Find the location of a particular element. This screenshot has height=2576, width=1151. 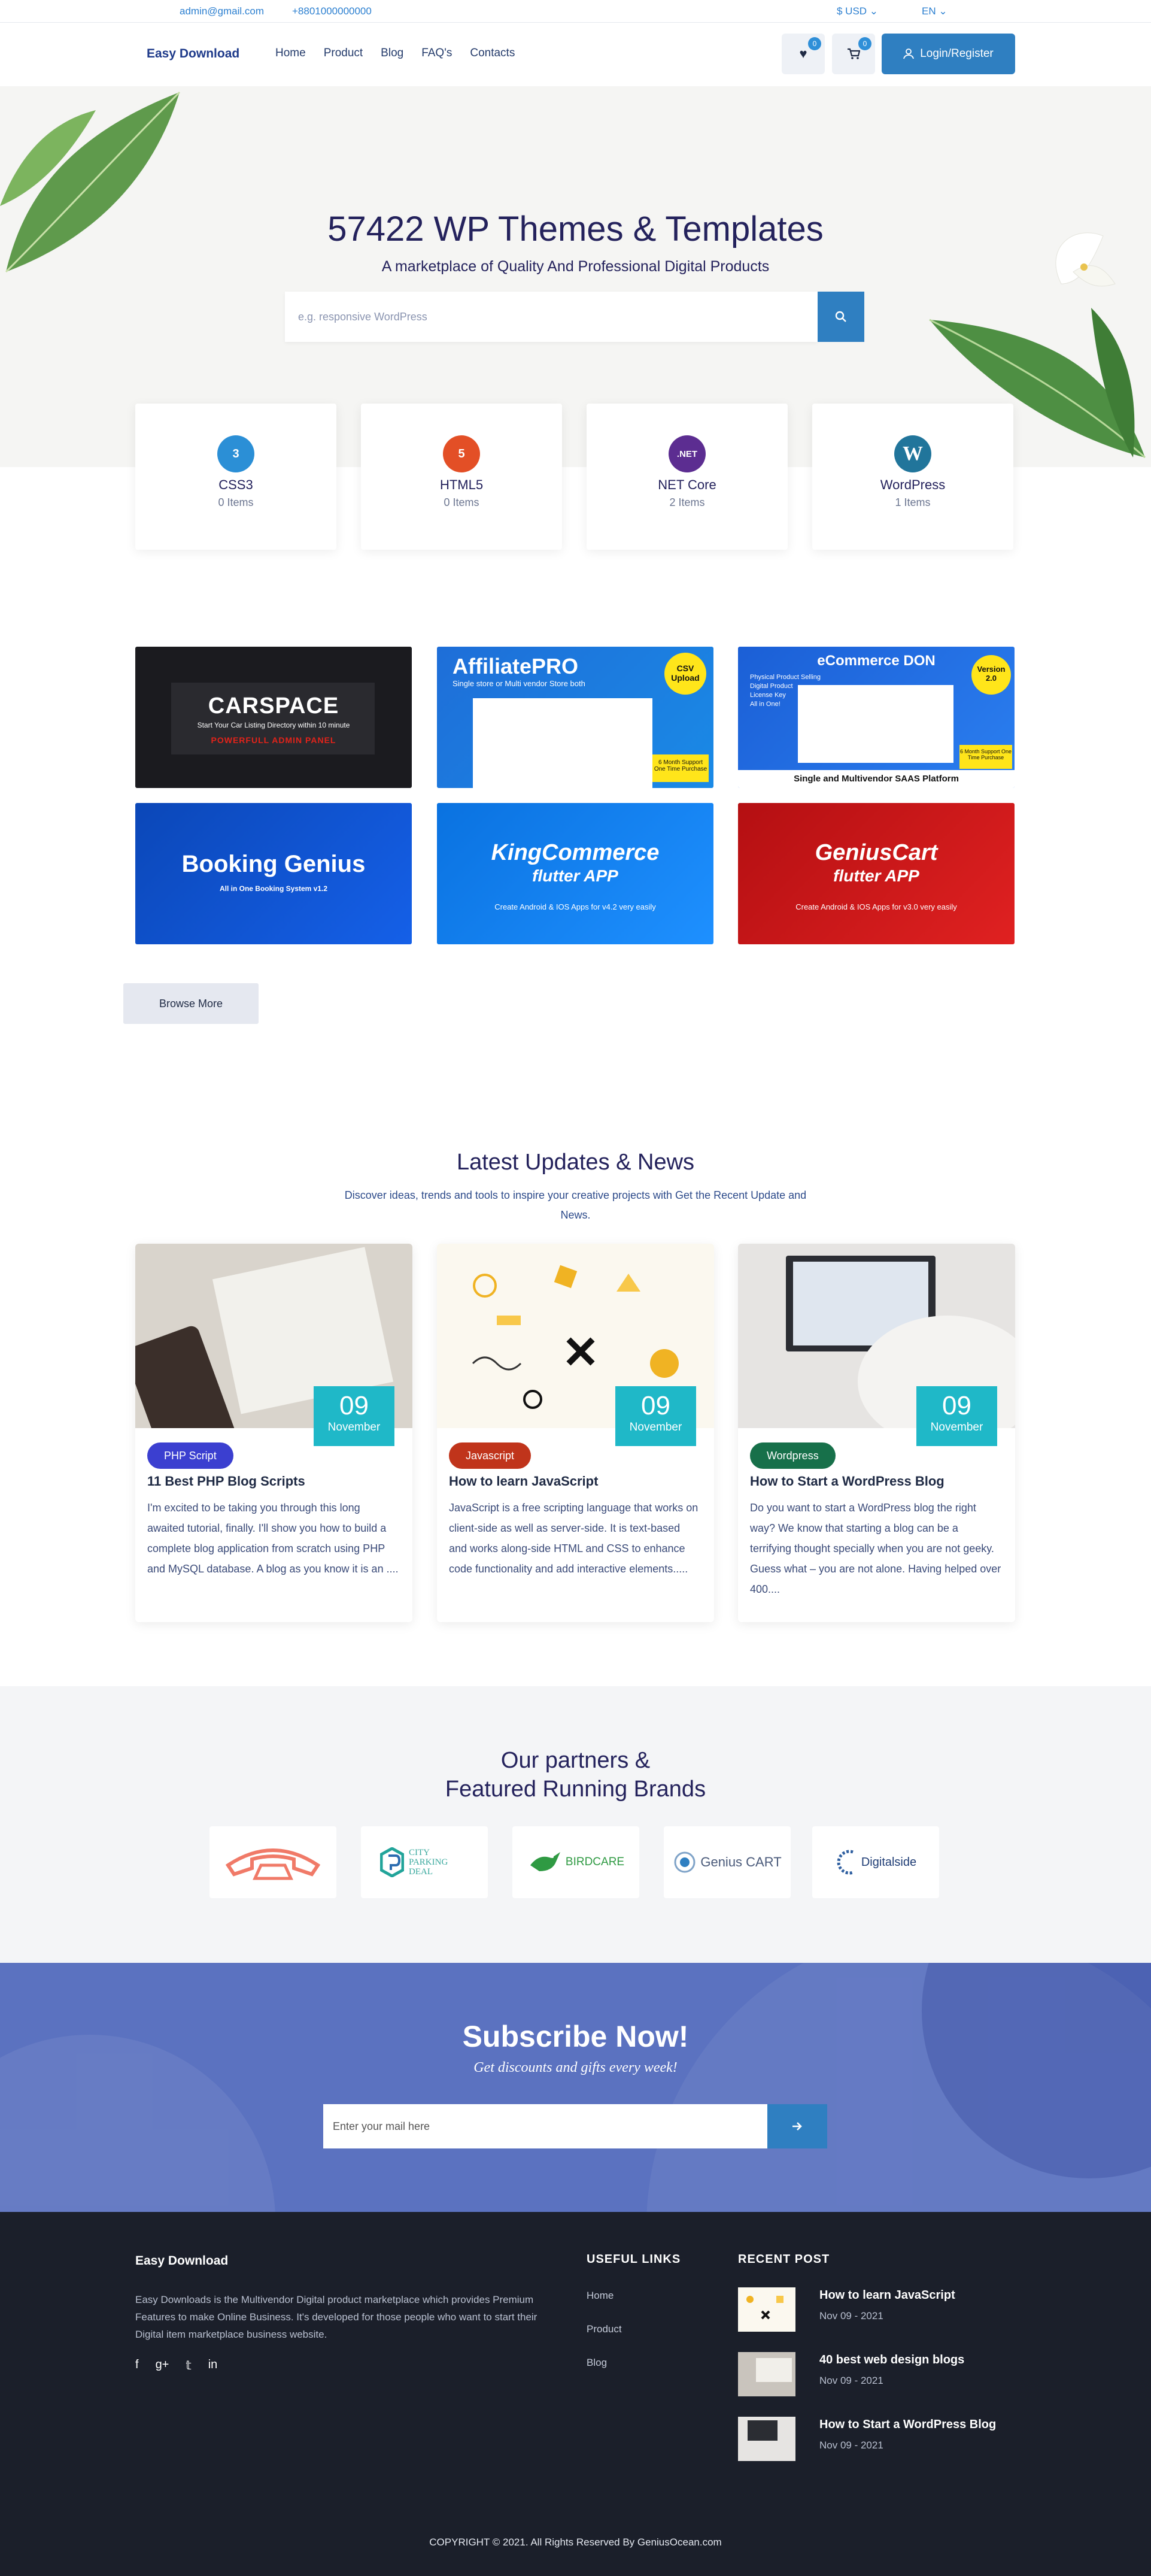

google-plus-icon: g+ is located at coordinates (162, 2365).